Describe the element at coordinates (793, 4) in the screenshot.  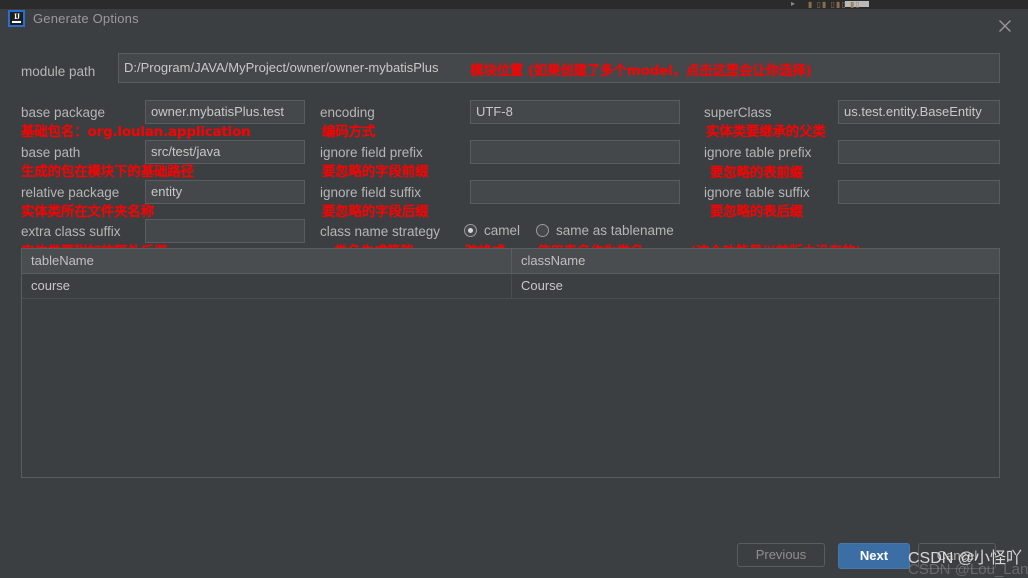
I see `background-chevron-icon: ▸` at that location.